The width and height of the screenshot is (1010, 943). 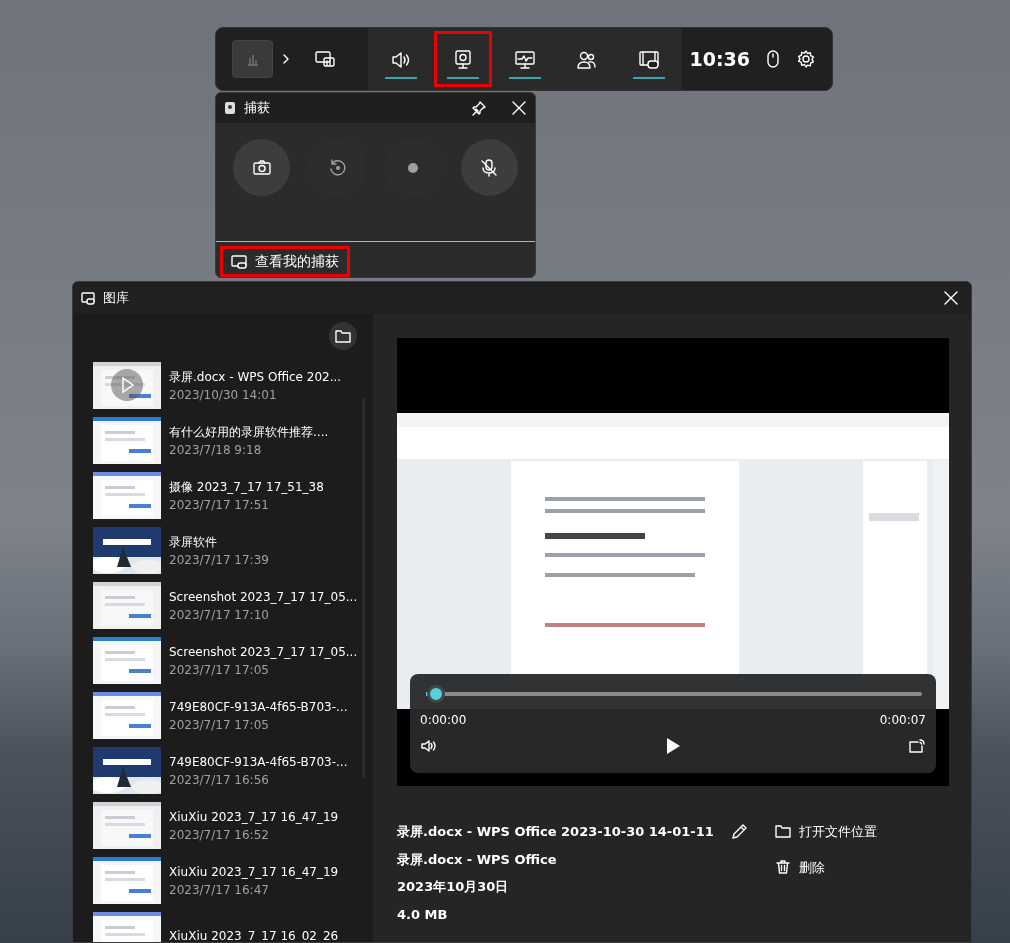 I want to click on item-date: 2023/7/17 16:47, so click(x=219, y=890).